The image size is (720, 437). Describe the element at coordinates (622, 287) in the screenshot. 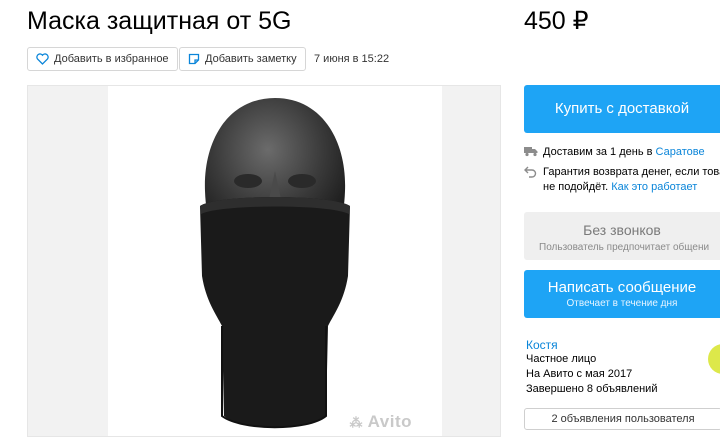

I see `write-message-title: Написать сообщение` at that location.